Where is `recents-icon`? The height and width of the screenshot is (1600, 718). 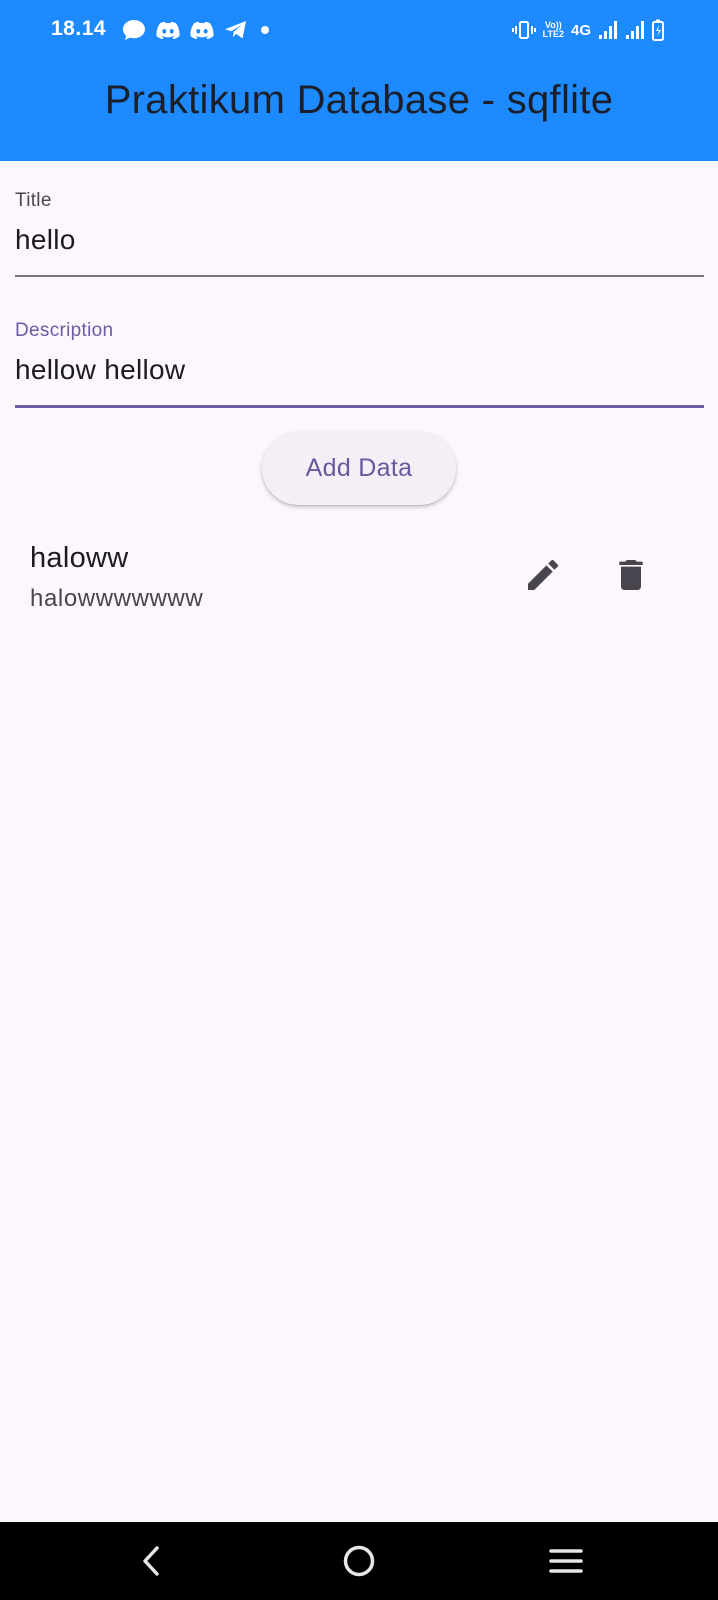
recents-icon is located at coordinates (566, 1561).